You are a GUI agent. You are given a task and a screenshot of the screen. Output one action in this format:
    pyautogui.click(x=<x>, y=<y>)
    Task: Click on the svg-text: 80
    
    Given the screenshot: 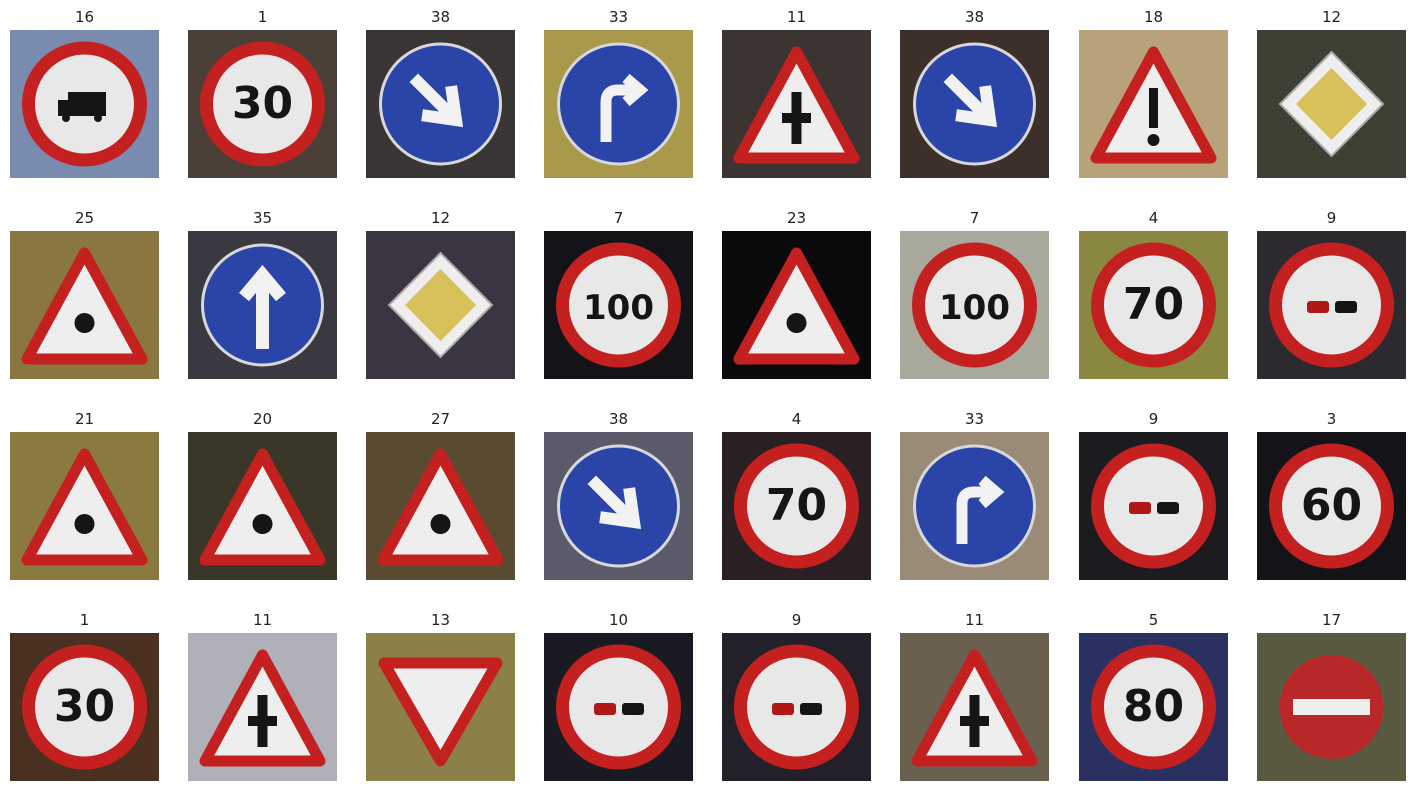 What is the action you would take?
    pyautogui.click(x=1153, y=706)
    